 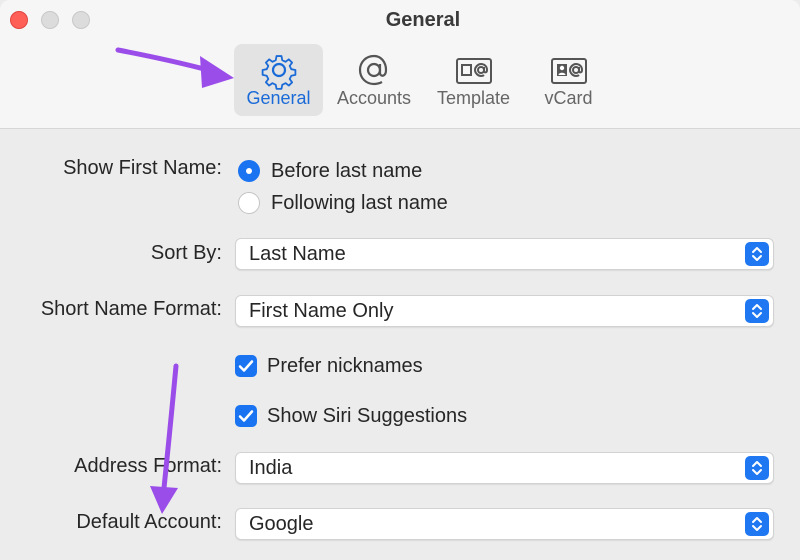 I want to click on show-siri-suggestions-checkbox-row: Show Siri Suggestions, so click(x=351, y=416).